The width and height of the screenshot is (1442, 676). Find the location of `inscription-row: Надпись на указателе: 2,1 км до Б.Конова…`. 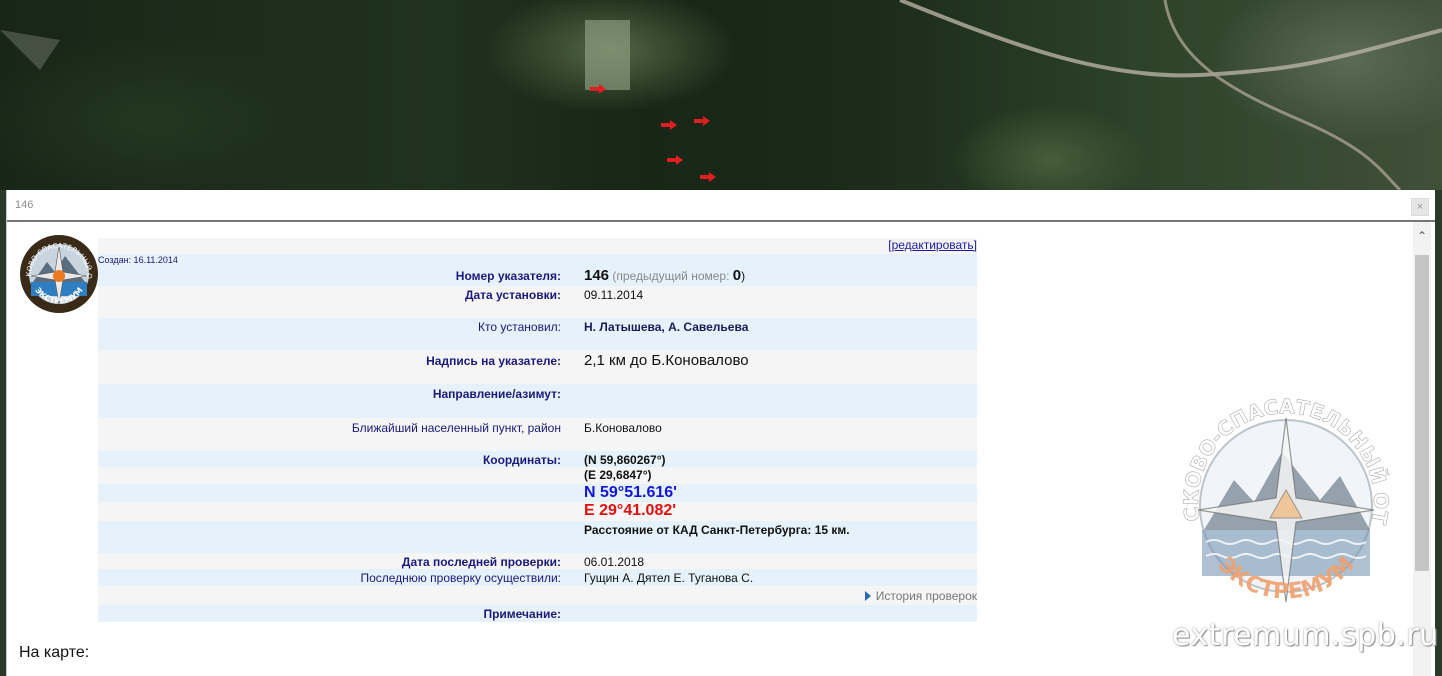

inscription-row: Надпись на указателе: 2,1 км до Б.Конова… is located at coordinates (537, 367).